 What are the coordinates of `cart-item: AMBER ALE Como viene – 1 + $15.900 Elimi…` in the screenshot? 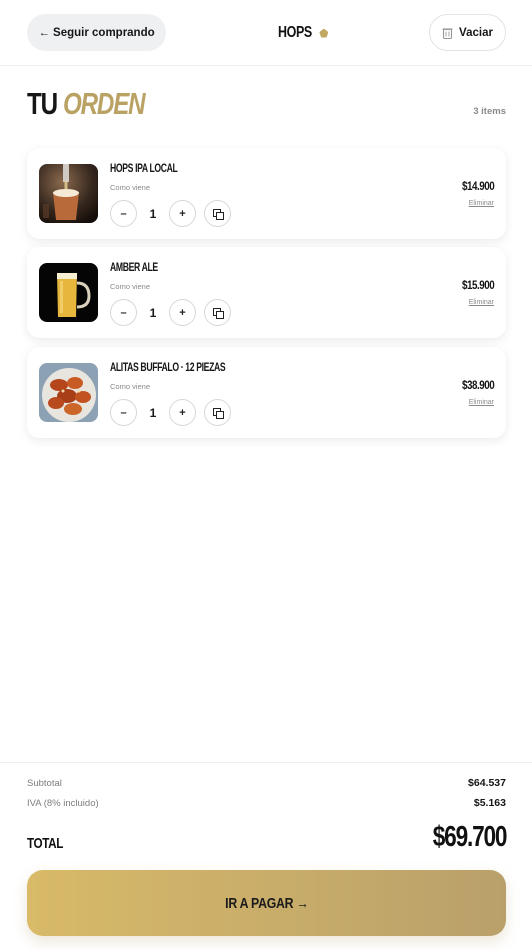 It's located at (266, 292).